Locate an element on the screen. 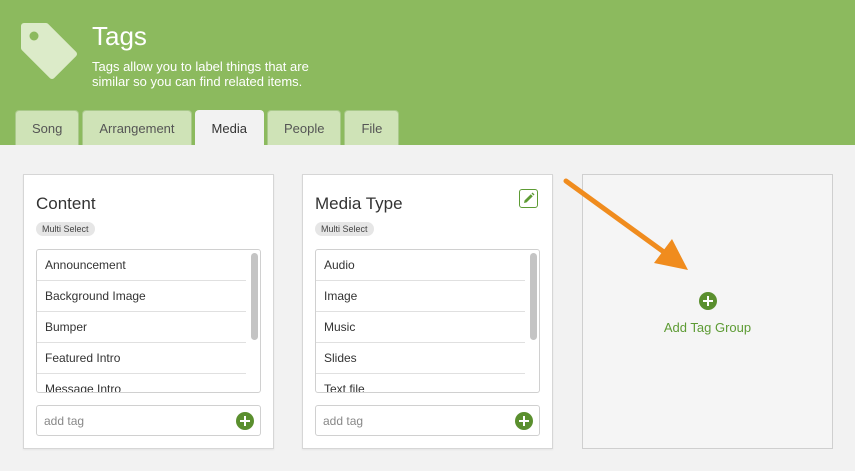 The width and height of the screenshot is (855, 471). tag-list: Audio Image Music Slides Text file is located at coordinates (427, 321).